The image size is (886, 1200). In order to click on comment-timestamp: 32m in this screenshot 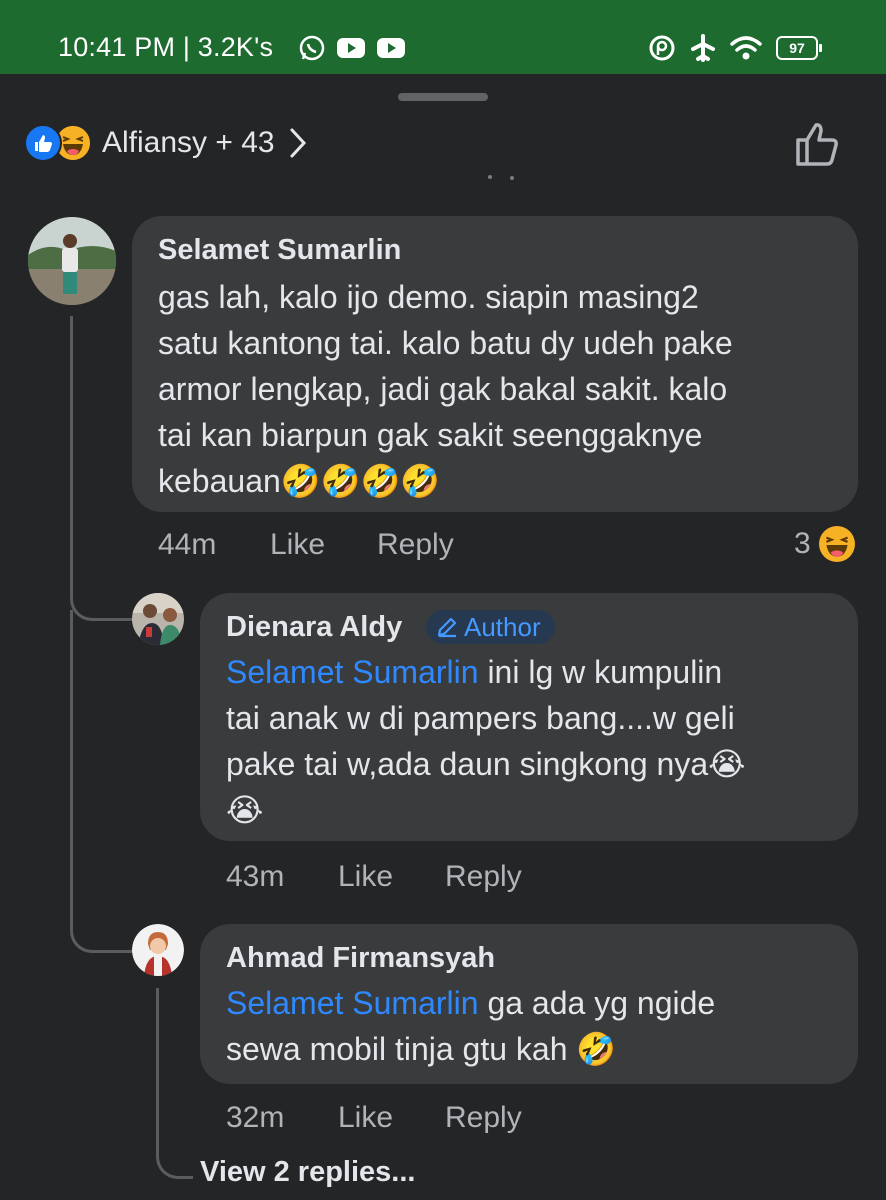, I will do `click(255, 1117)`.